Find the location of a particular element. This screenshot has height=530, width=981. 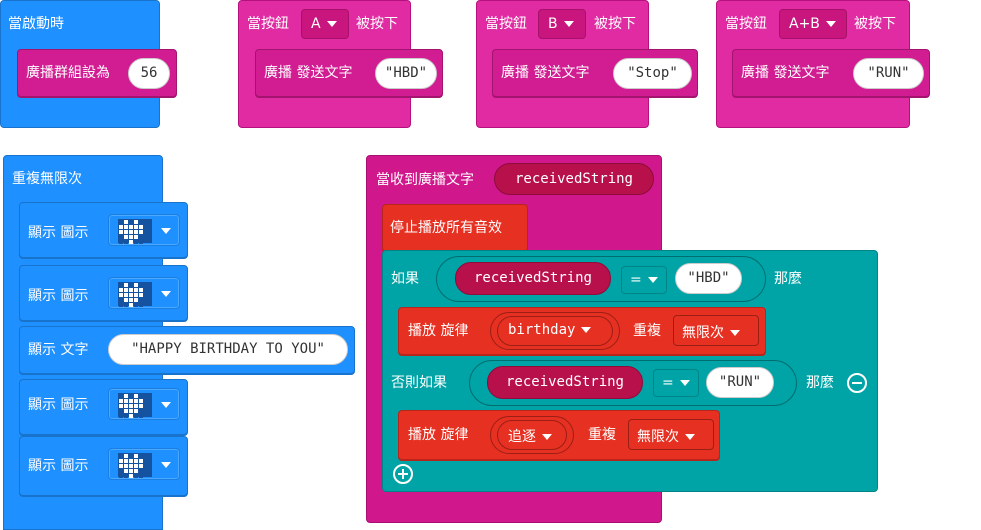

minus-circle-icon is located at coordinates (857, 383).